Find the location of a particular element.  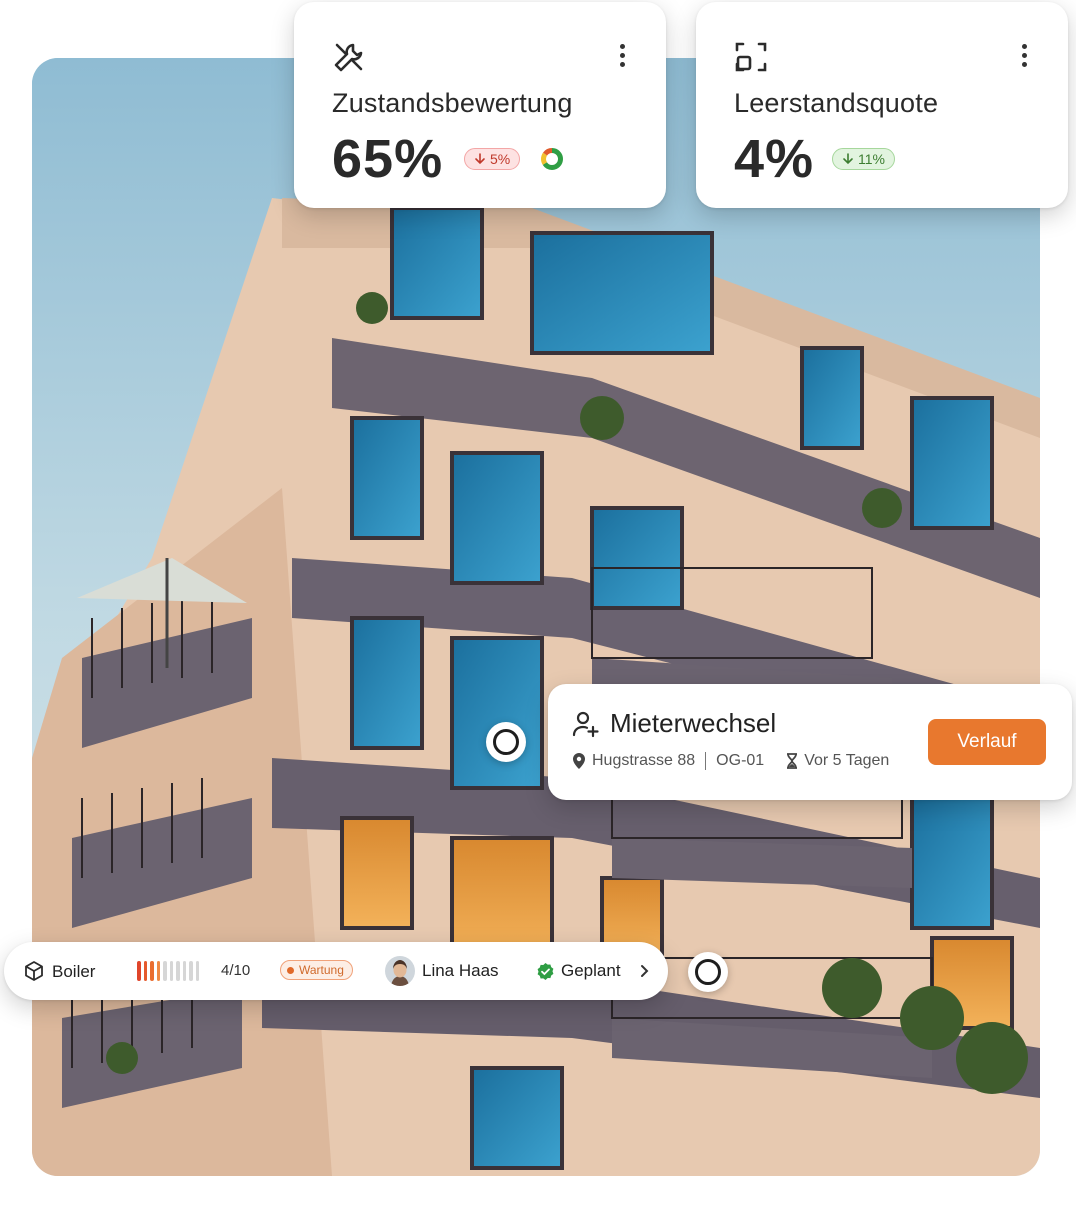

tools-icon is located at coordinates (348, 57).